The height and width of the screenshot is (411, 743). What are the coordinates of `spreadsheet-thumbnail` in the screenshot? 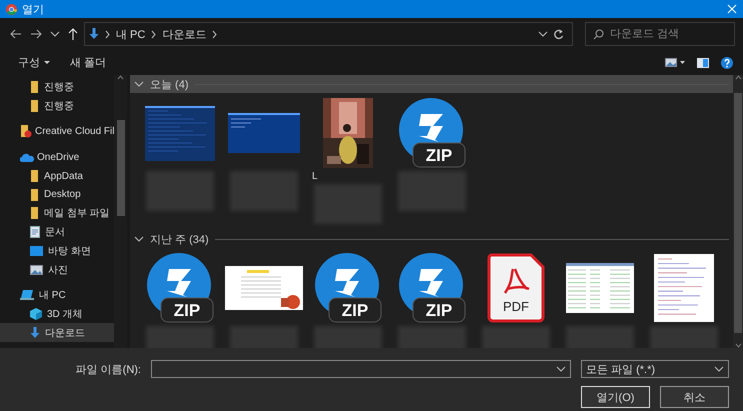 It's located at (600, 288).